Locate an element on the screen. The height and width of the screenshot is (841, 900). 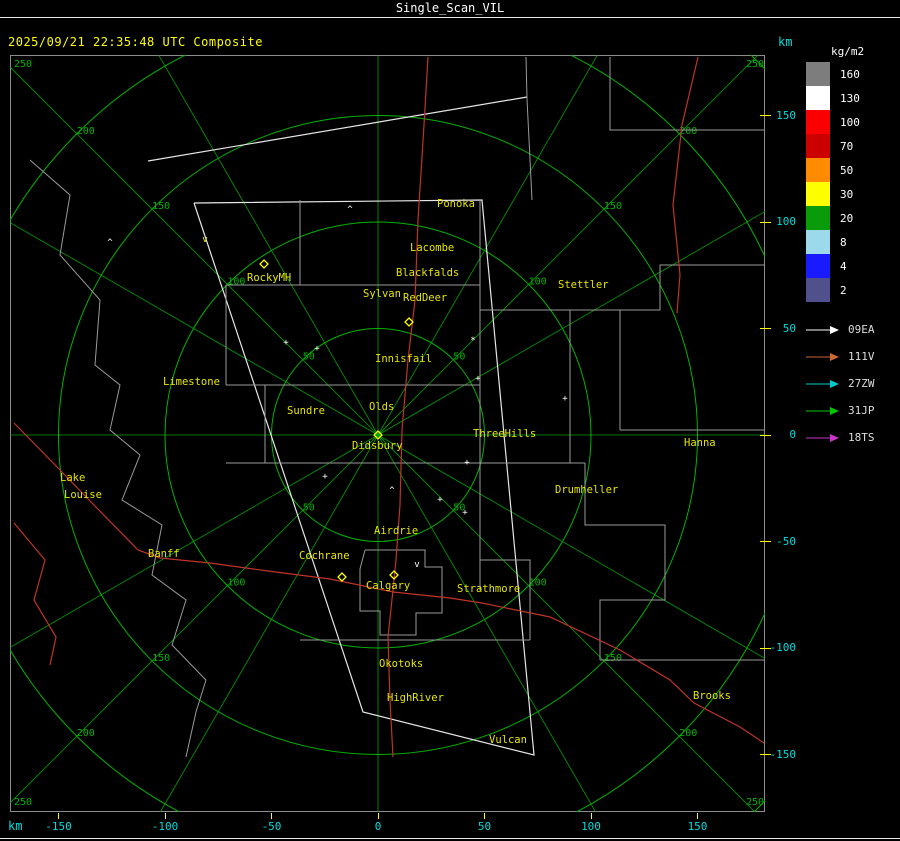
city-label: Airdrie is located at coordinates (396, 531).